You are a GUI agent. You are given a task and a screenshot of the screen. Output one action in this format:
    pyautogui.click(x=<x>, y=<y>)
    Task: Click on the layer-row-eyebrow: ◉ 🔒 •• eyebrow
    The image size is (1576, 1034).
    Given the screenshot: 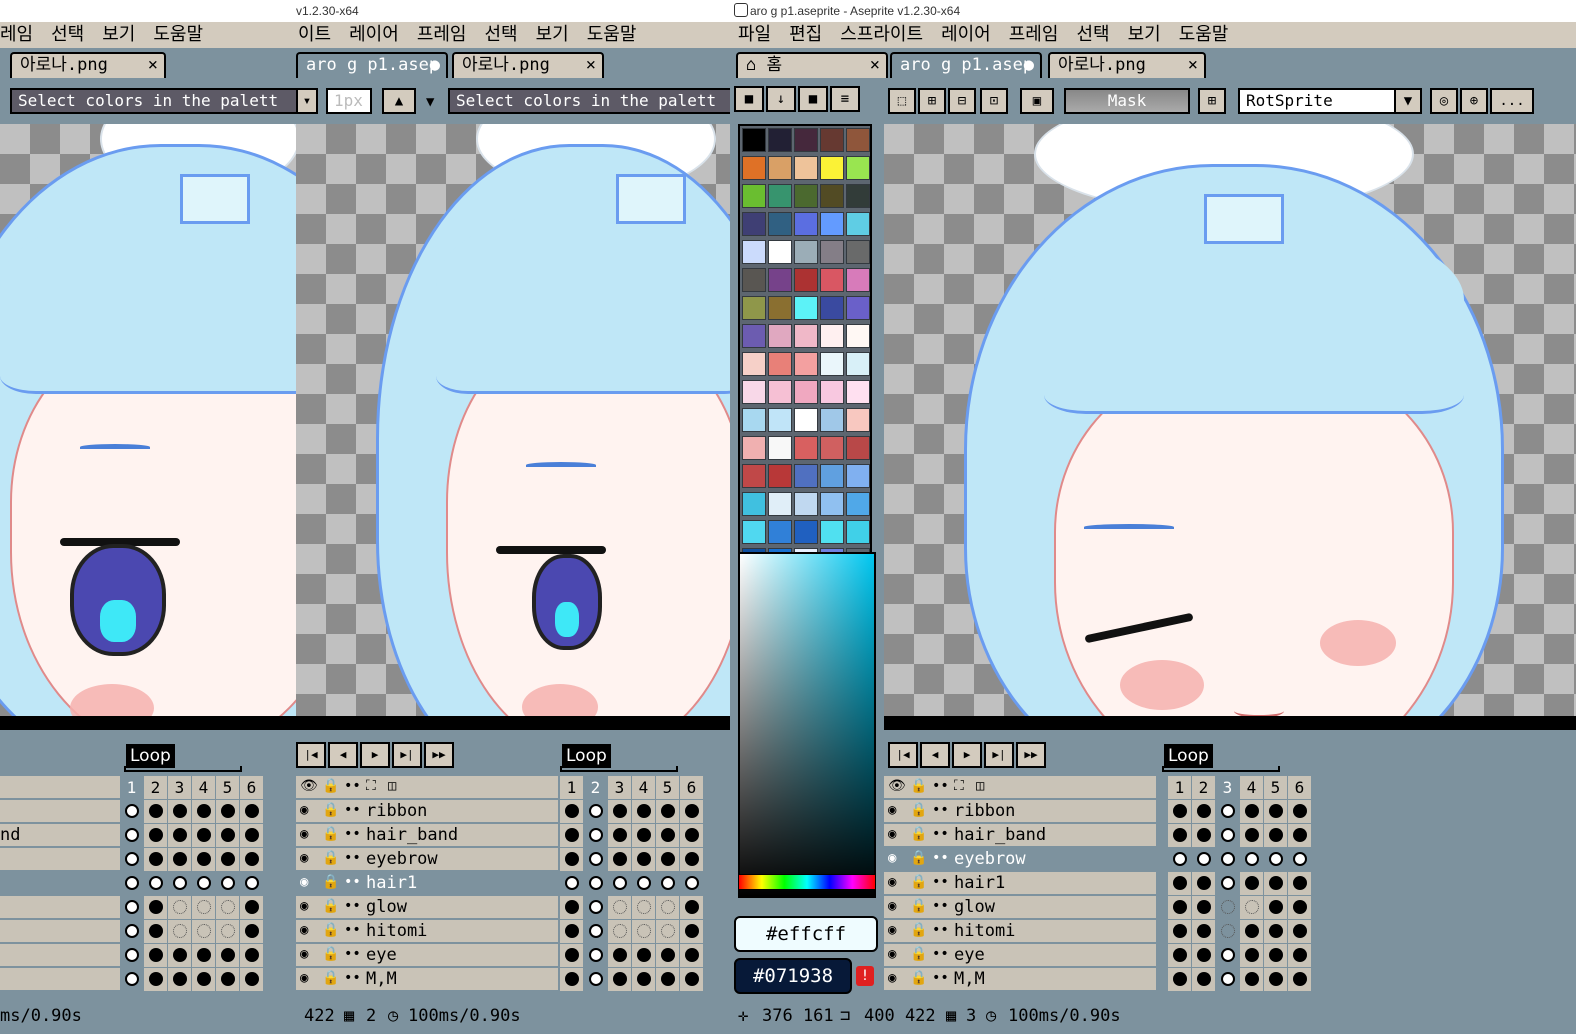 What is the action you would take?
    pyautogui.click(x=427, y=859)
    